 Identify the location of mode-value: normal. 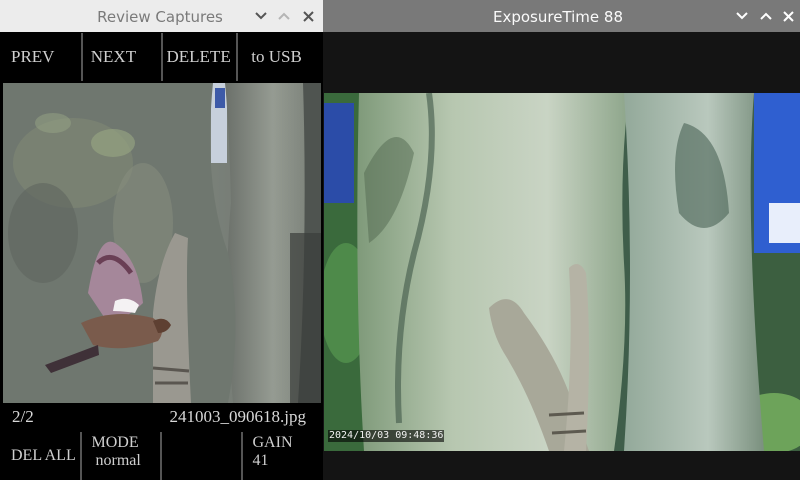
(118, 460).